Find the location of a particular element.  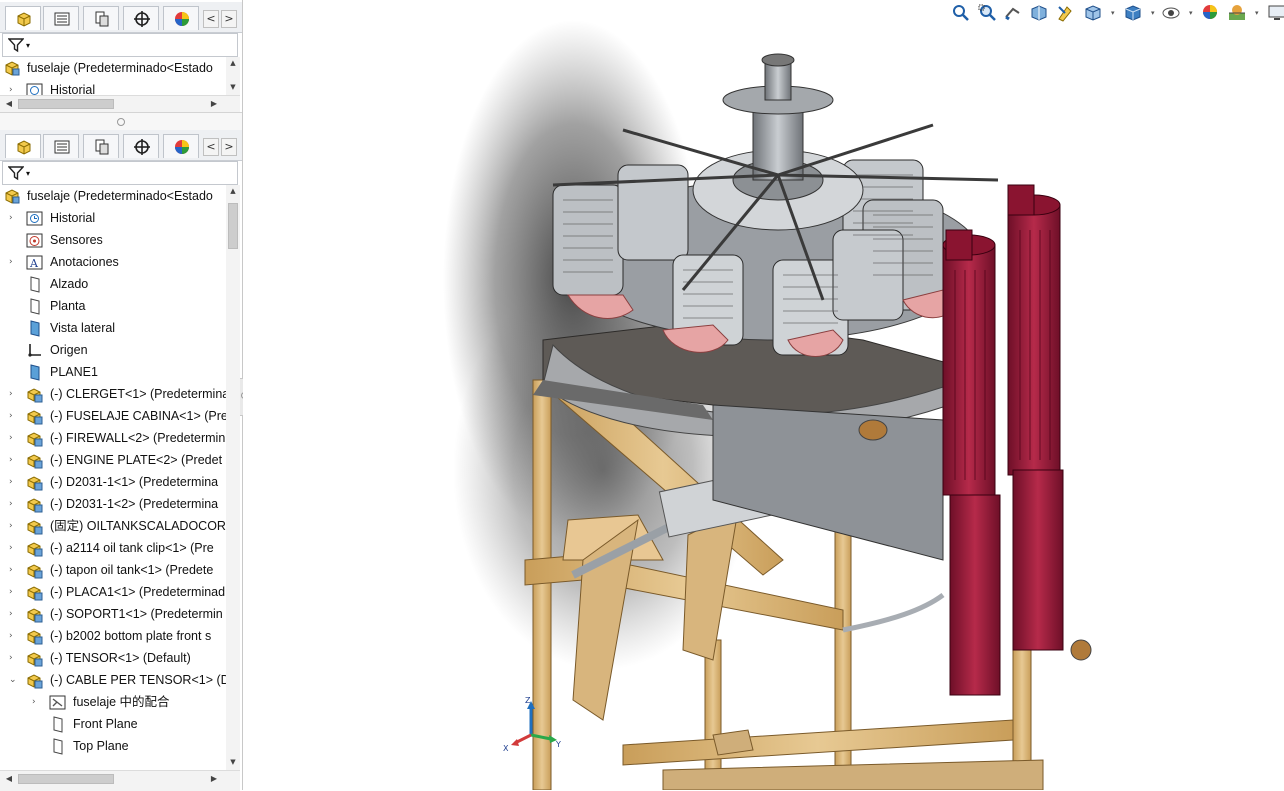

pane-splitter is located at coordinates (121, 122).